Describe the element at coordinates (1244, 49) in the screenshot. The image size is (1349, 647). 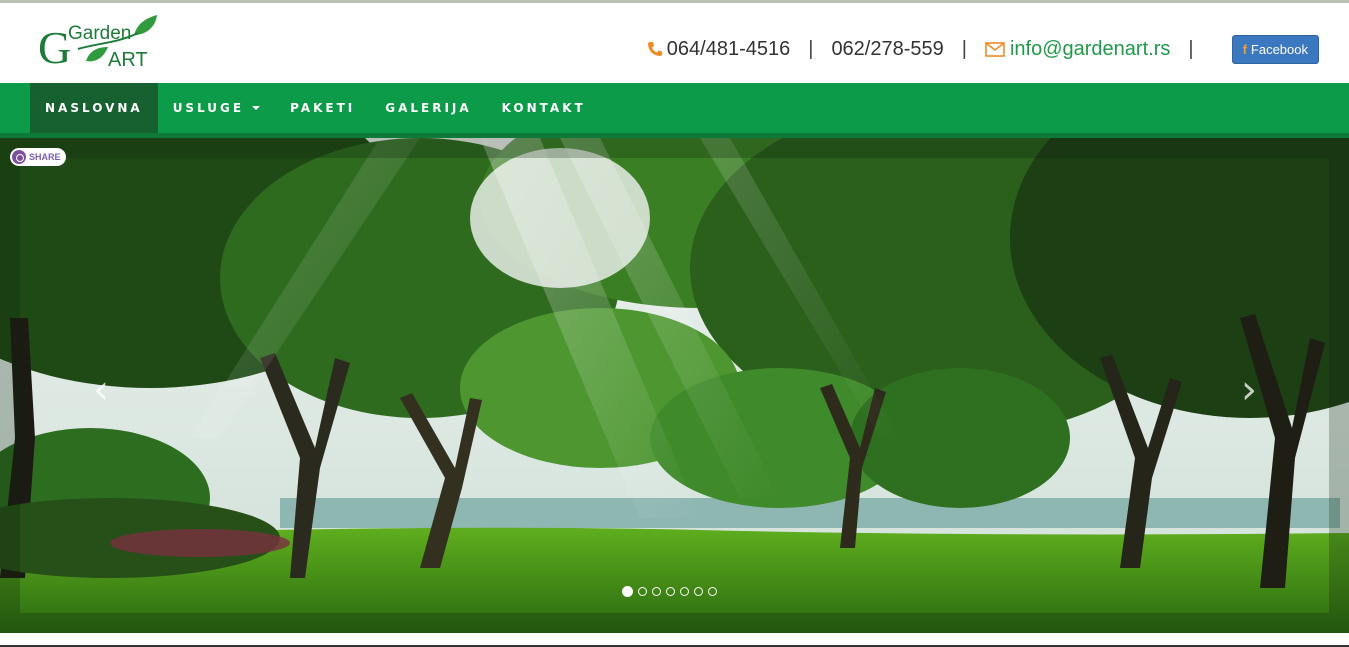
I see `facebook-icon: f` at that location.